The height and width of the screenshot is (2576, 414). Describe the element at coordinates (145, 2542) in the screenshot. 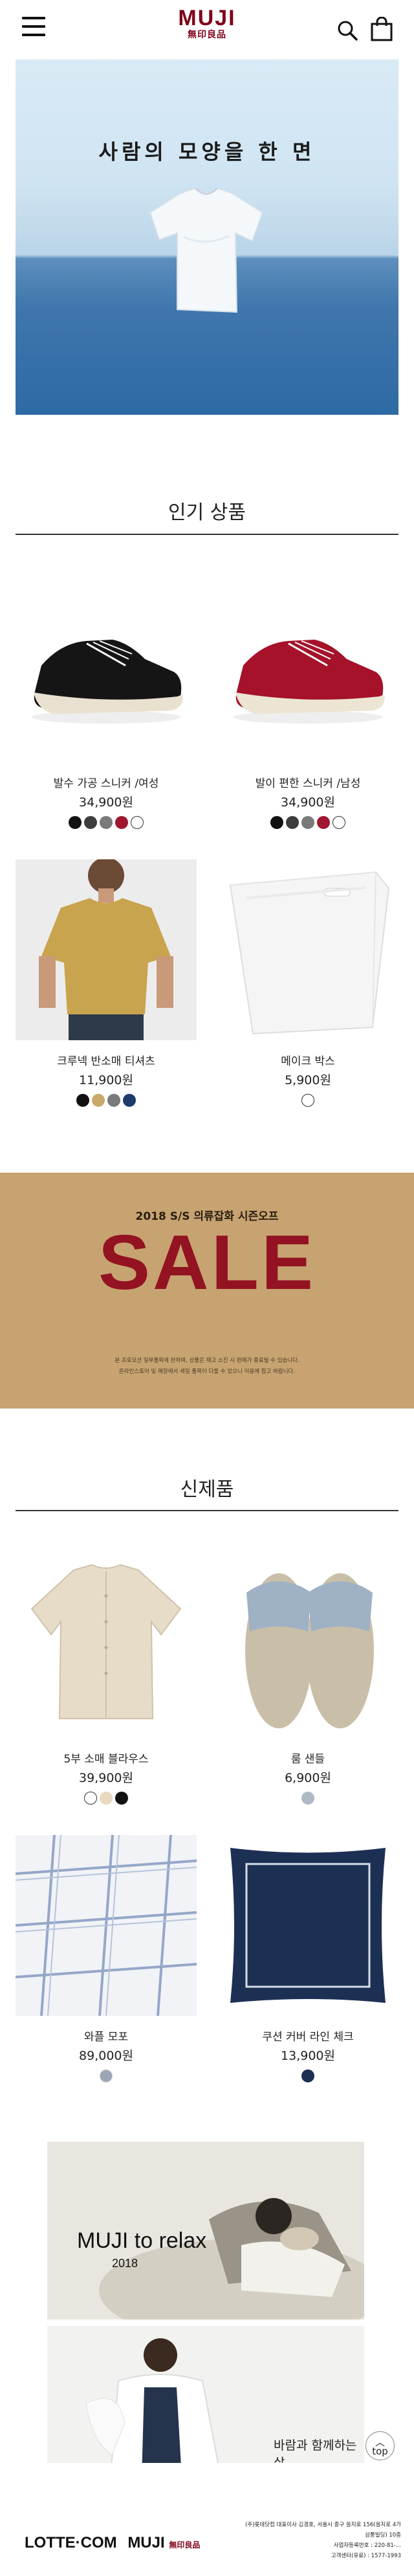

I see `muji-footer-logo: MUJI` at that location.